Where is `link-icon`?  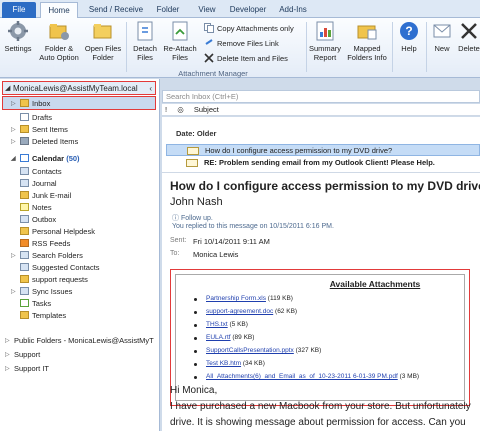 link-icon is located at coordinates (209, 43).